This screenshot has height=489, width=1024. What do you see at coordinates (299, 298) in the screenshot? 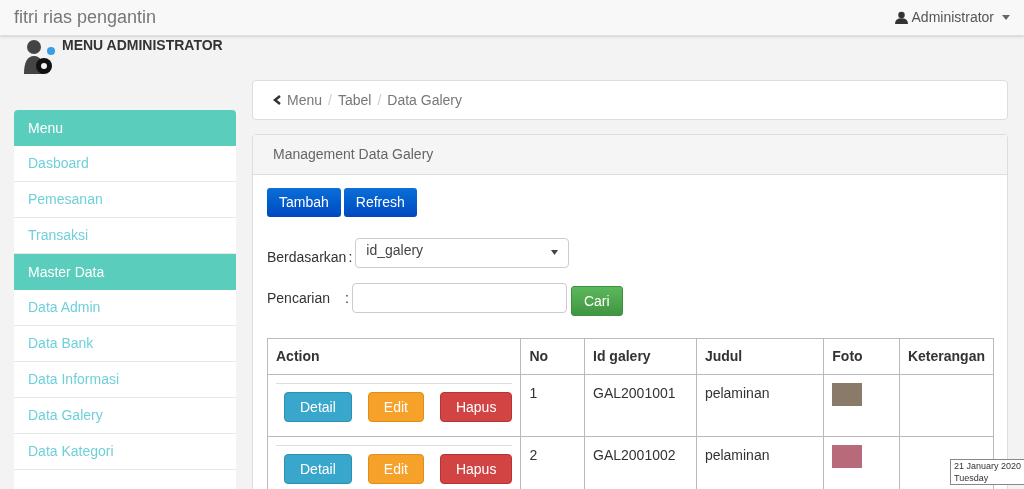
I see `search-label: Pencarian` at bounding box center [299, 298].